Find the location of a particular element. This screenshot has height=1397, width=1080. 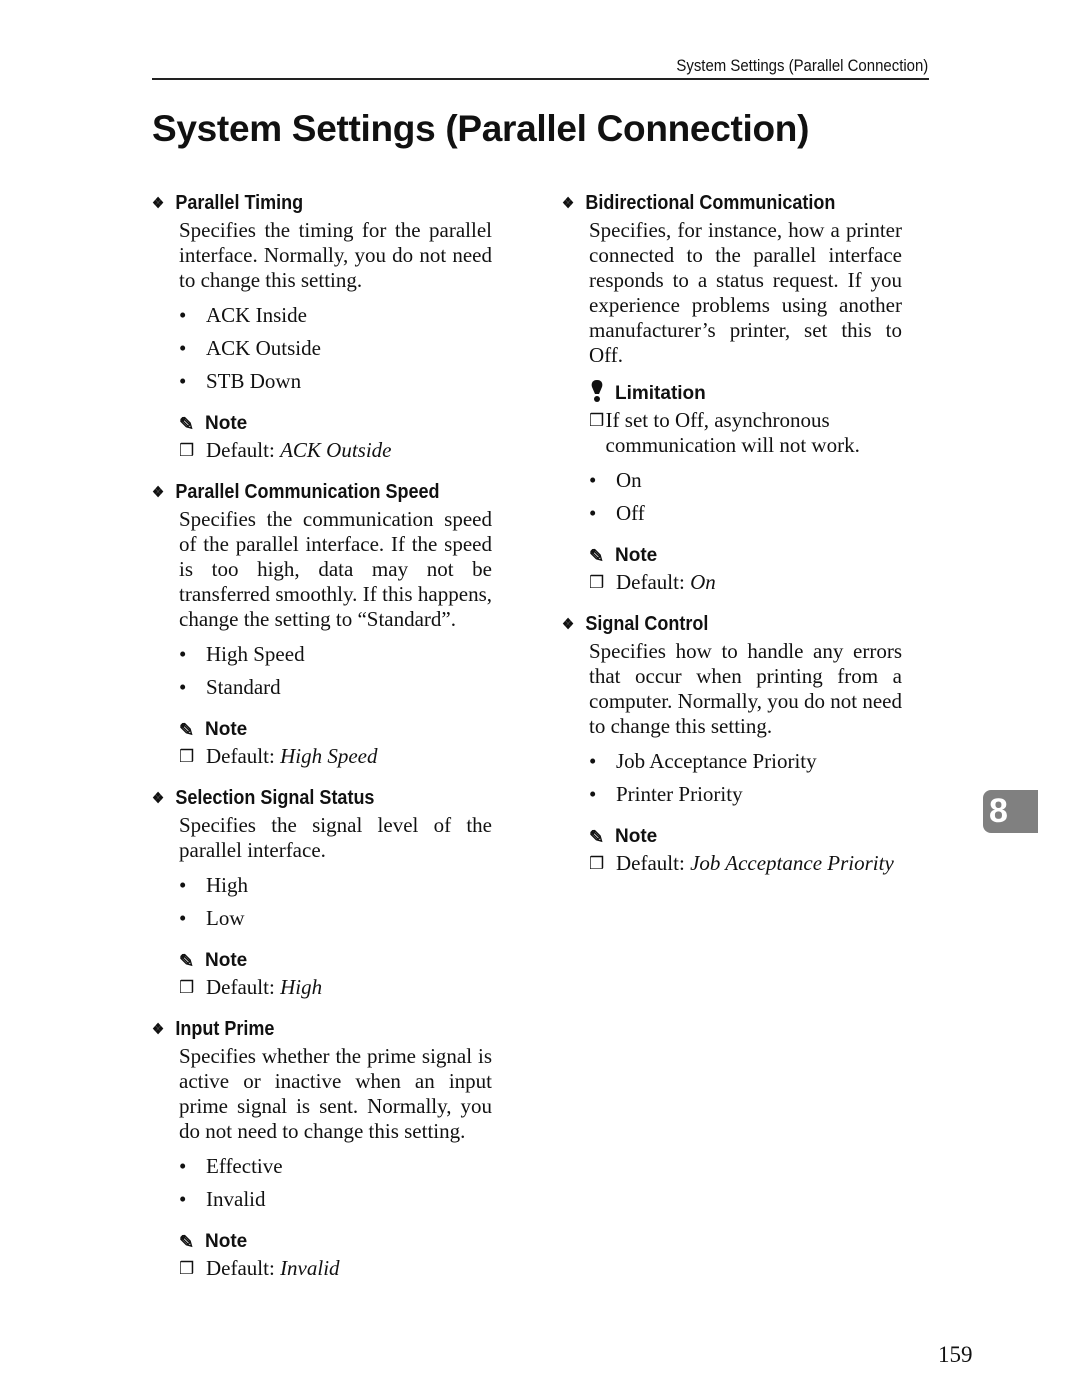

option-item: • Standard is located at coordinates (230, 687).